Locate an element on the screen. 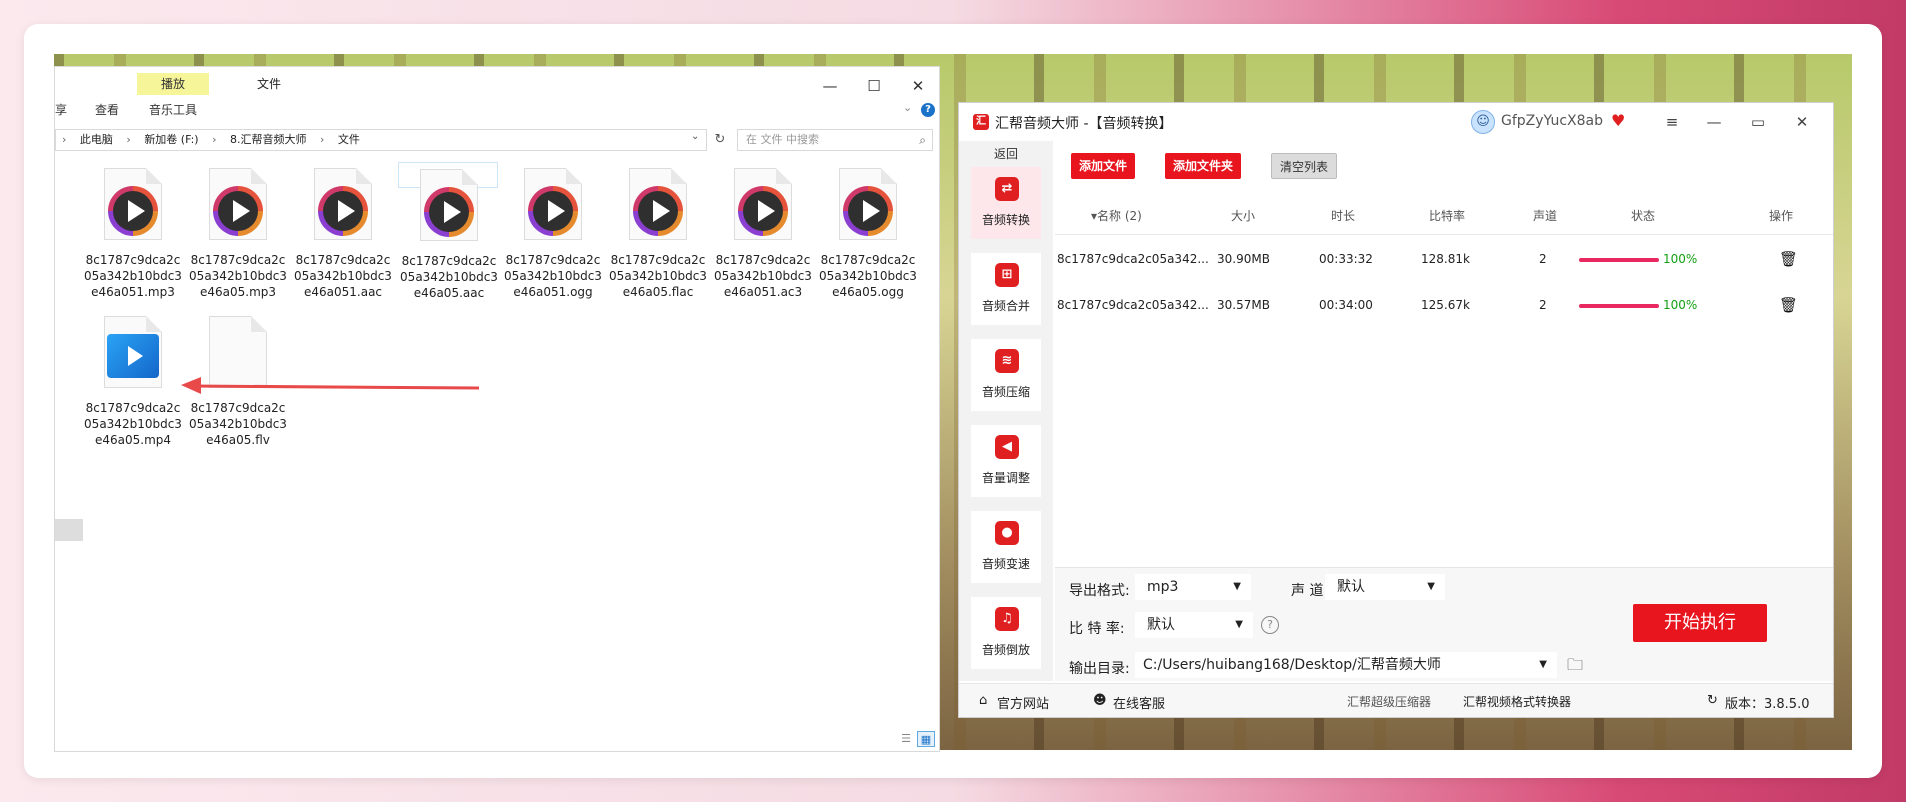  start-button: 开始执行 is located at coordinates (1700, 623).